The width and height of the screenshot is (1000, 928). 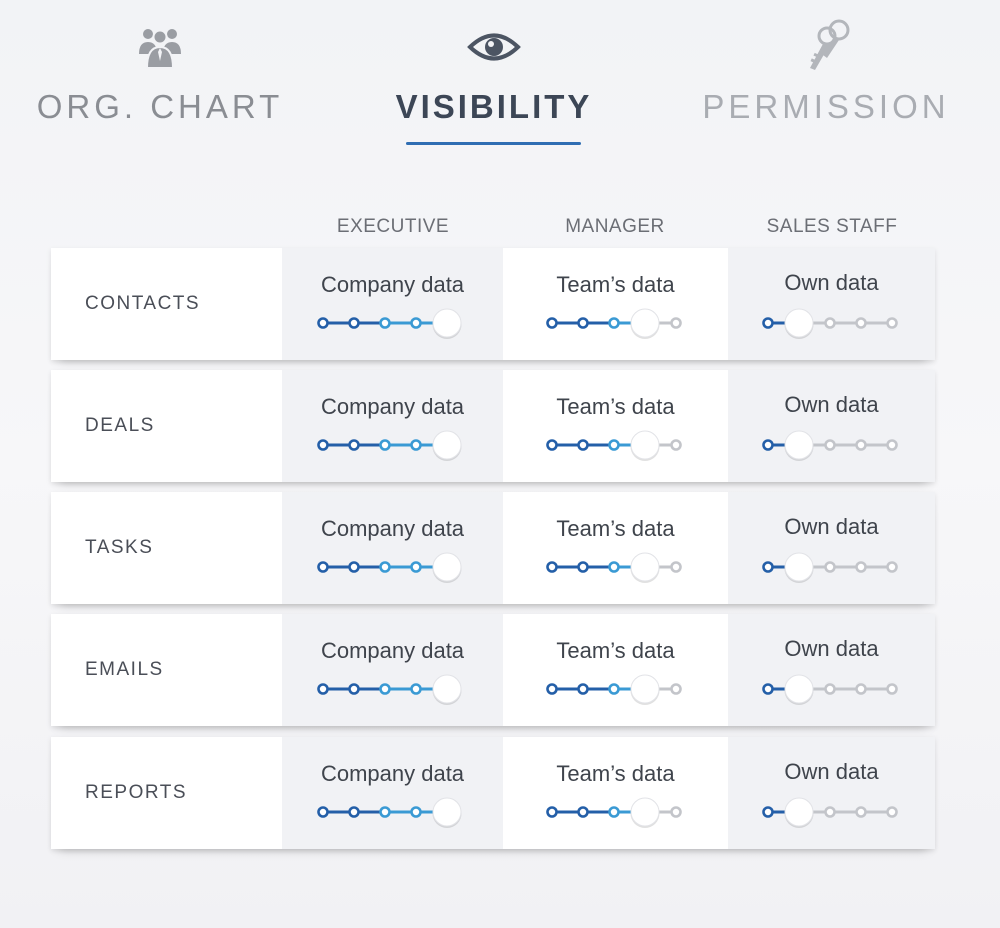 I want to click on table-row: REPORTS Company data Team’s data Own data, so click(x=493, y=793).